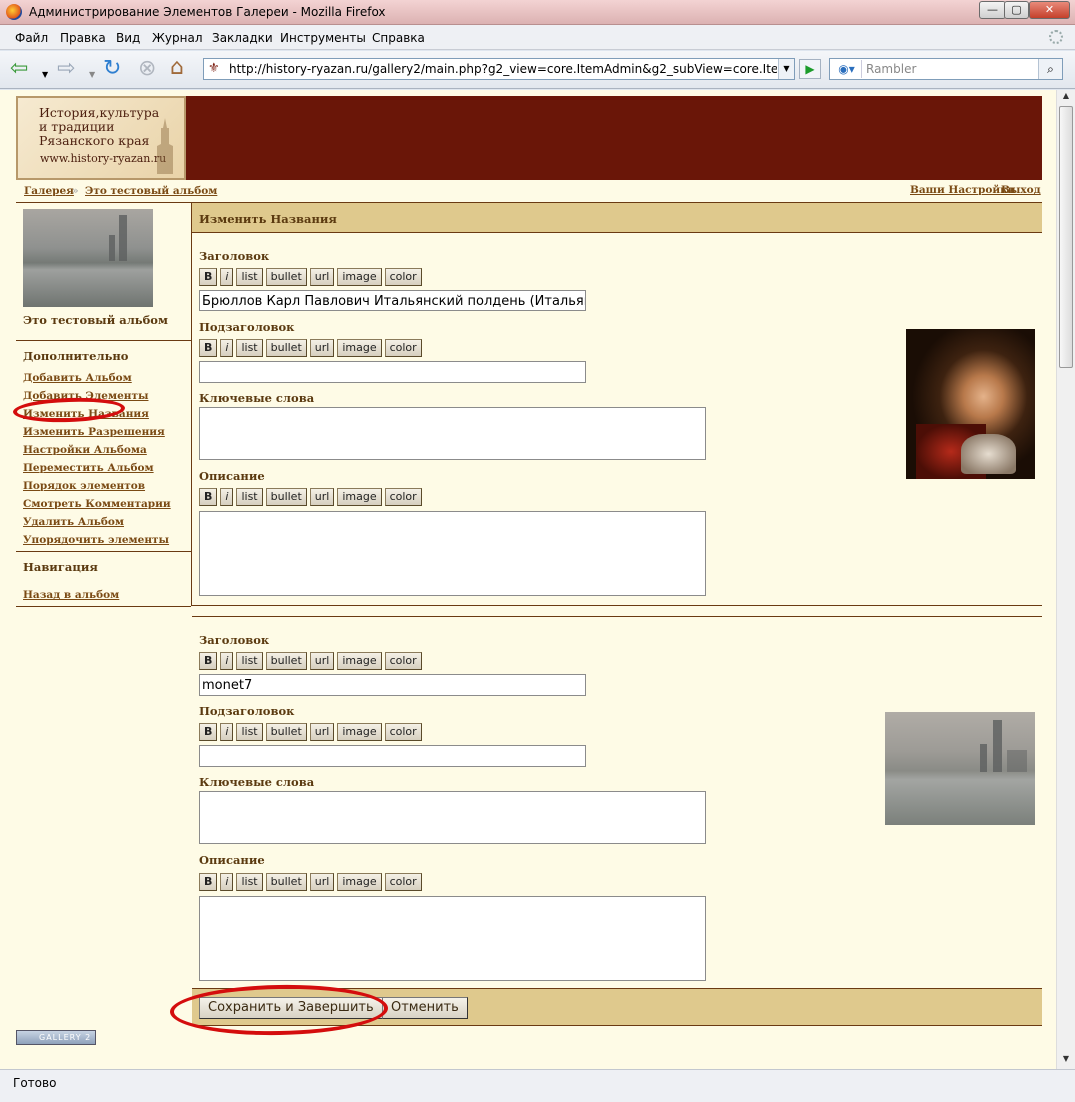  What do you see at coordinates (94, 432) in the screenshot?
I see `sidebar-item-edit-permissions: Изменить Разрешения` at bounding box center [94, 432].